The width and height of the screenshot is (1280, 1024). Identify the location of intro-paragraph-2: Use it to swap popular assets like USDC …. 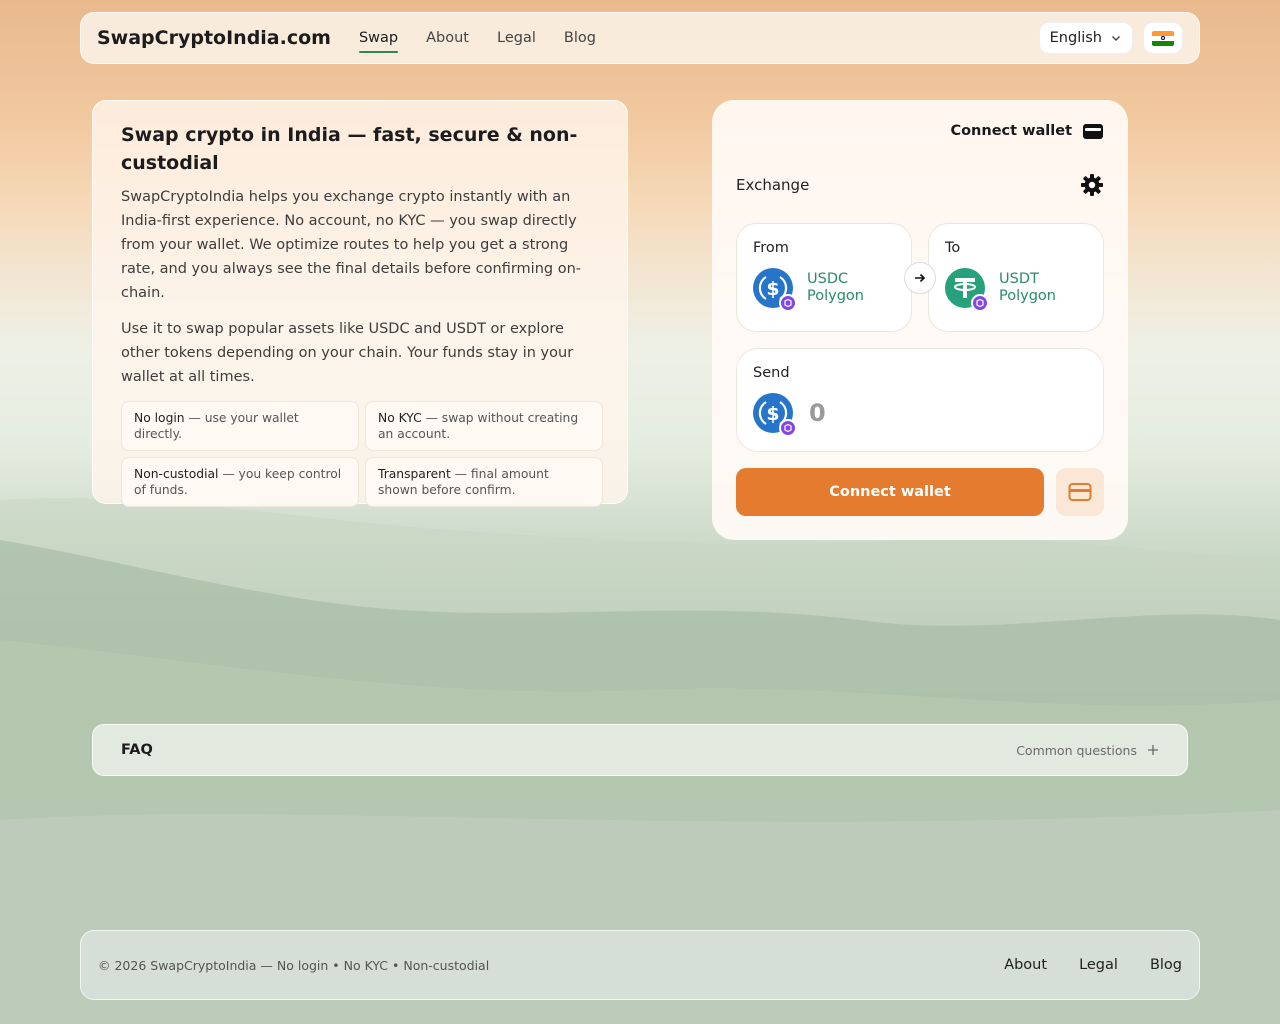
(347, 353).